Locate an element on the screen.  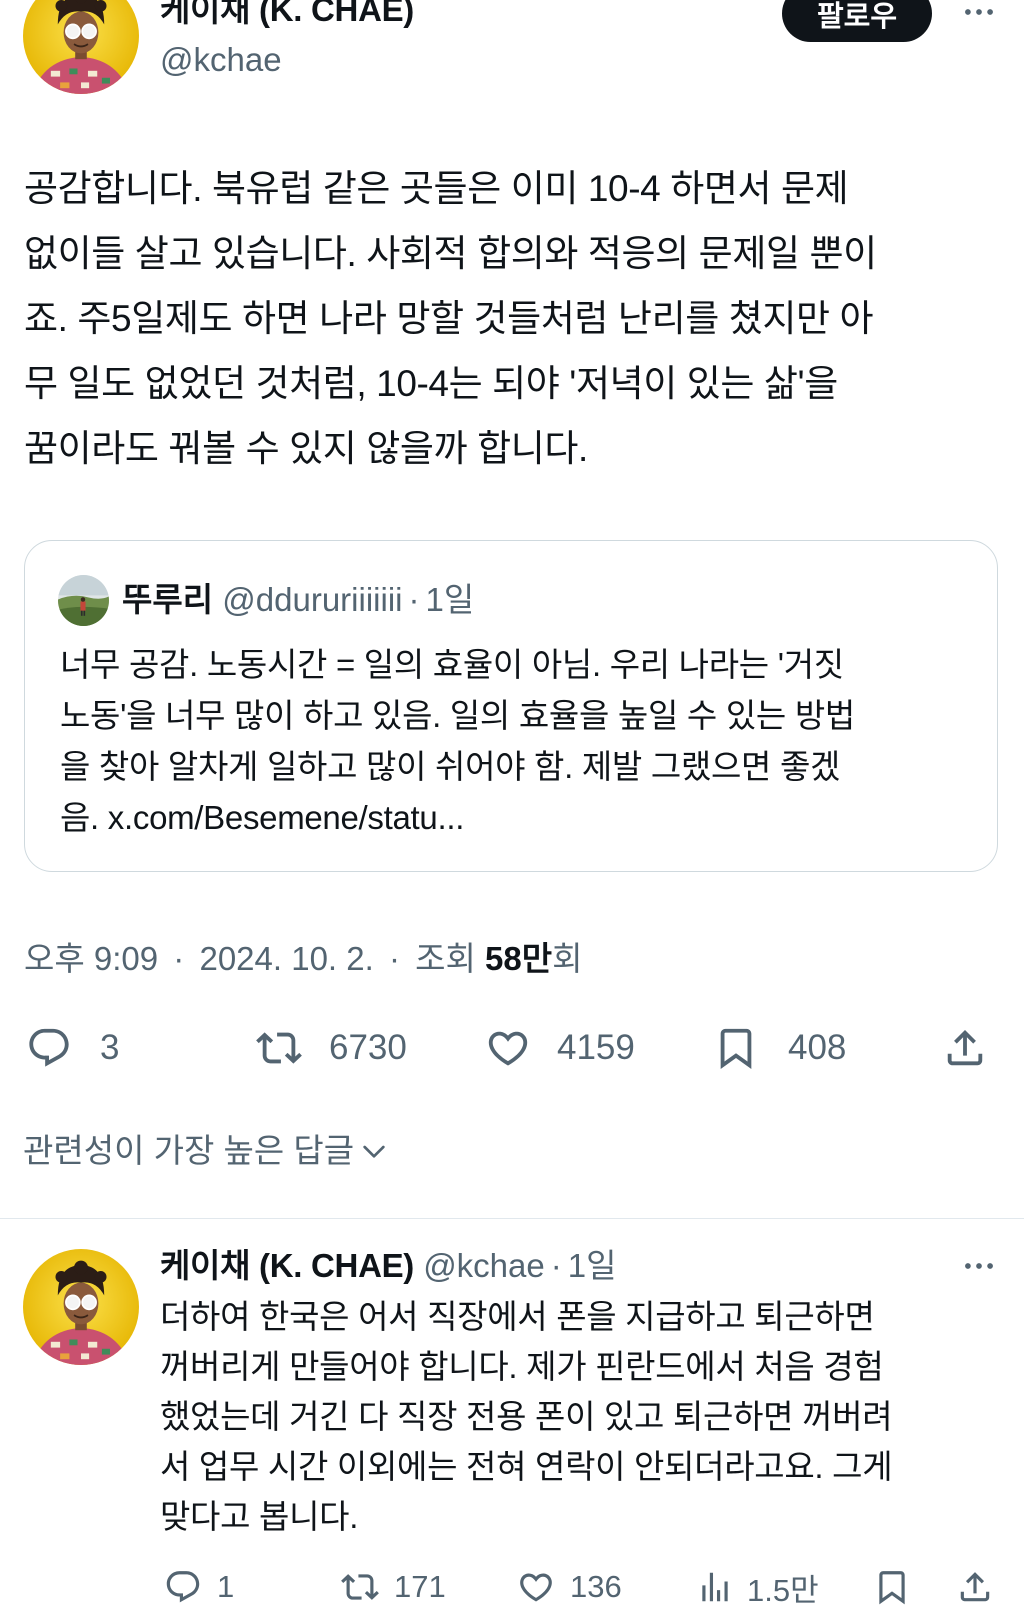
quoted-author-avatar is located at coordinates (83, 600).